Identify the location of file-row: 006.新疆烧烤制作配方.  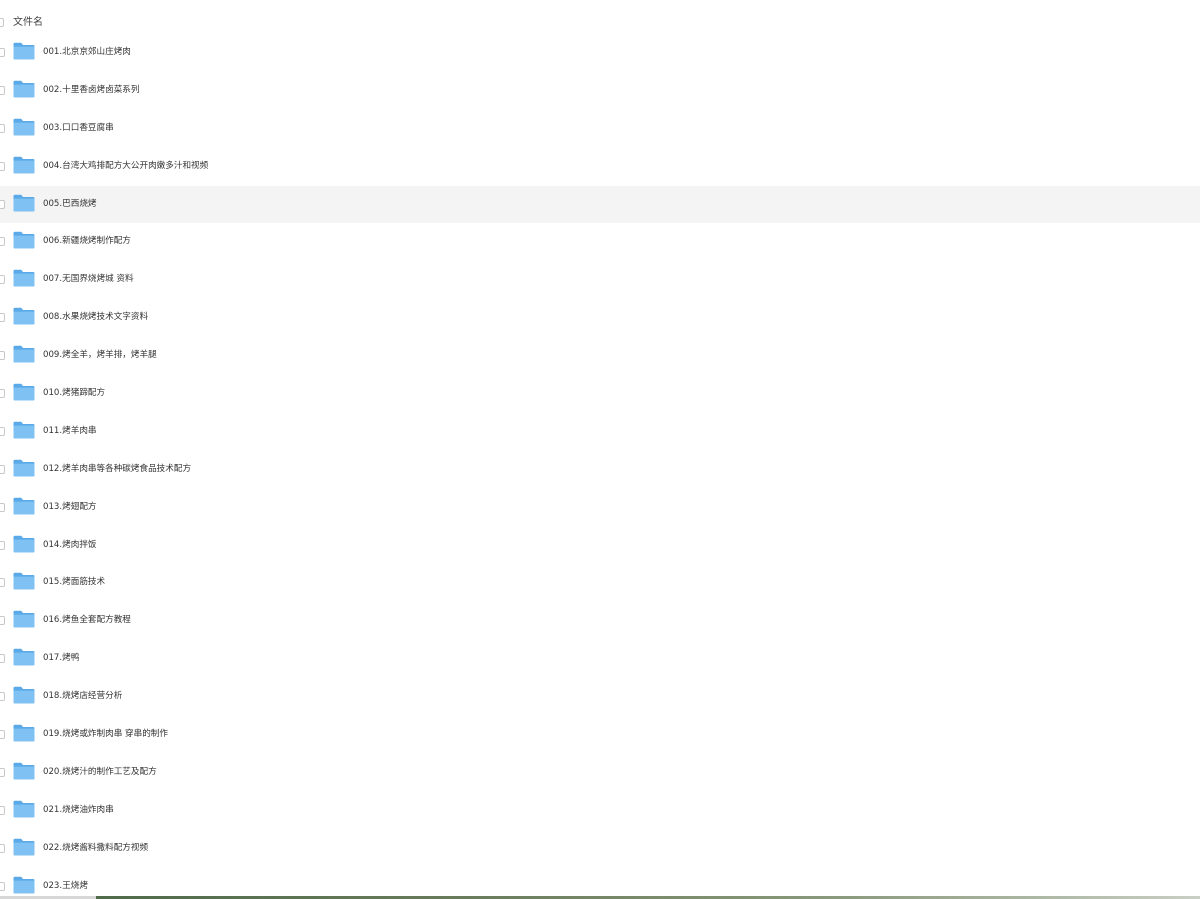
(600, 242).